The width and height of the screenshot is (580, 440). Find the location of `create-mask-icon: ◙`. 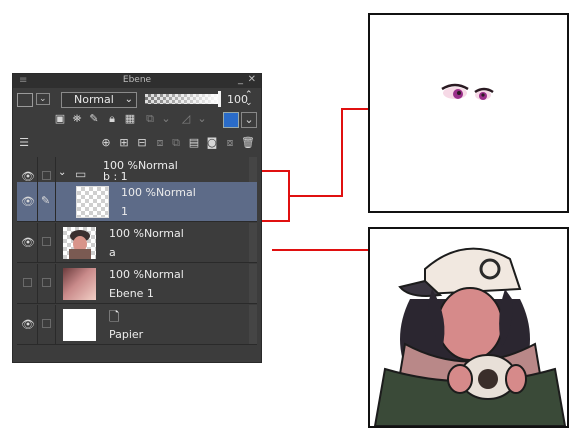

create-mask-icon: ◙ is located at coordinates (212, 143).